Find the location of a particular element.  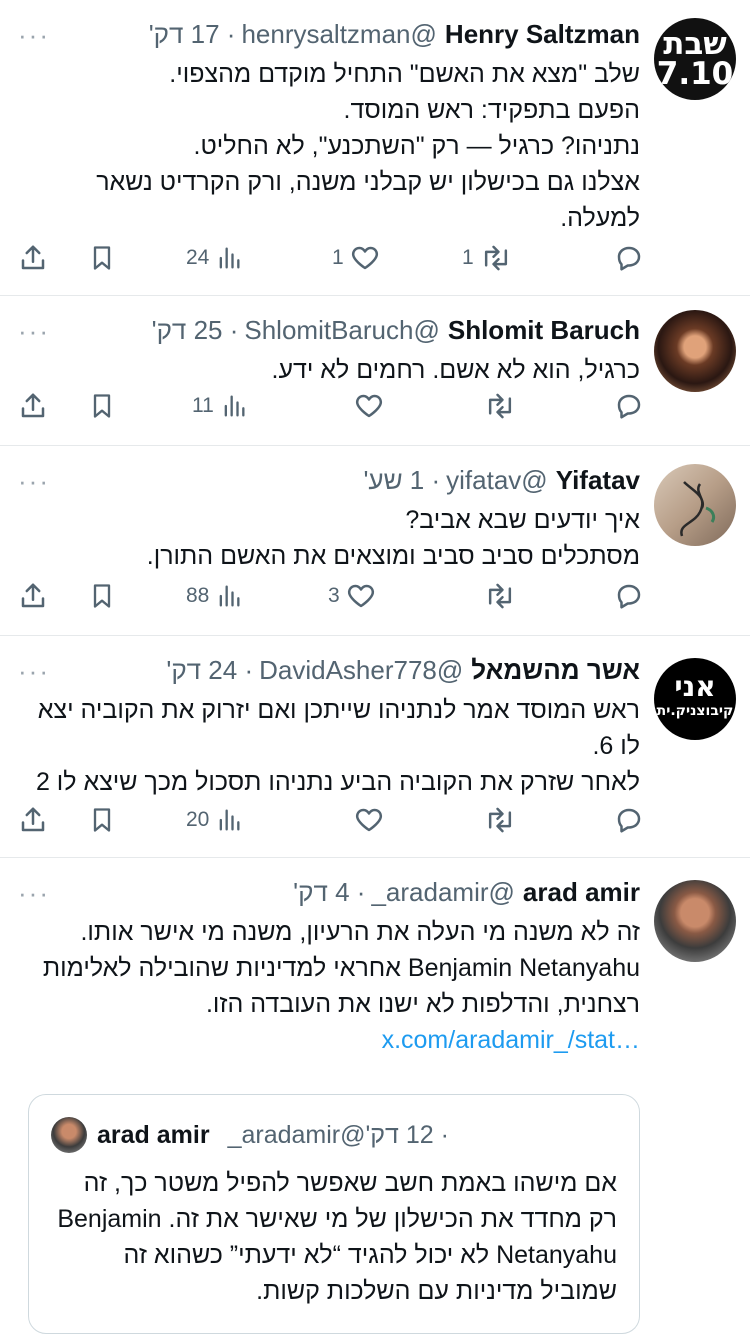

like-button: 3 is located at coordinates (352, 596).